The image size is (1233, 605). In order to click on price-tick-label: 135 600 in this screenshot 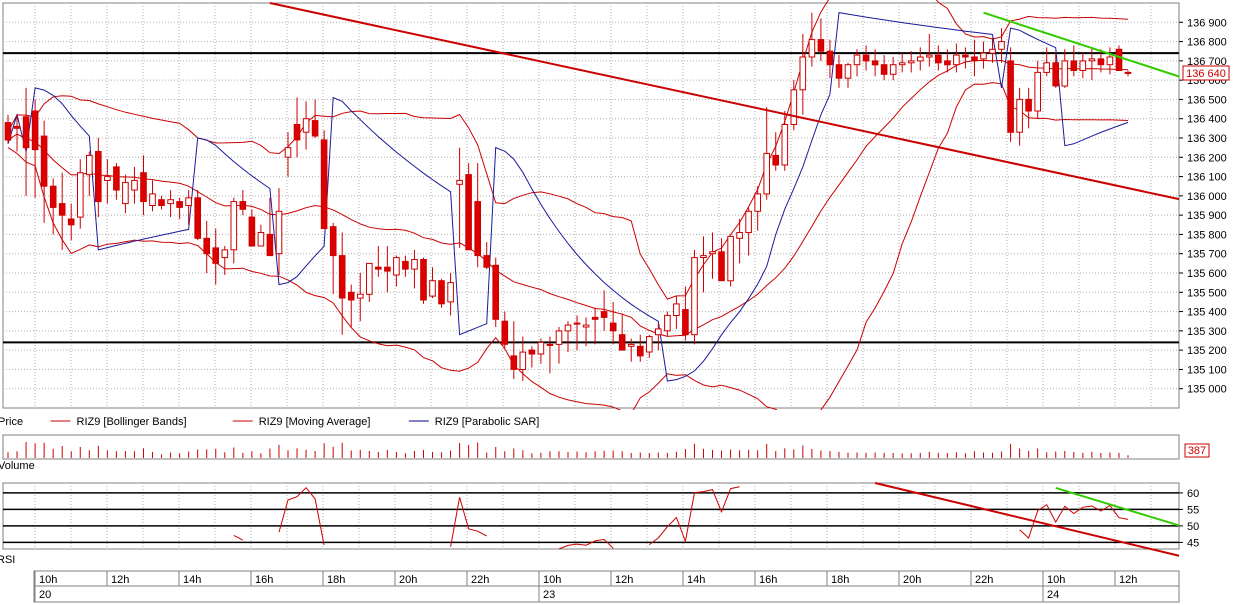, I will do `click(1207, 274)`.